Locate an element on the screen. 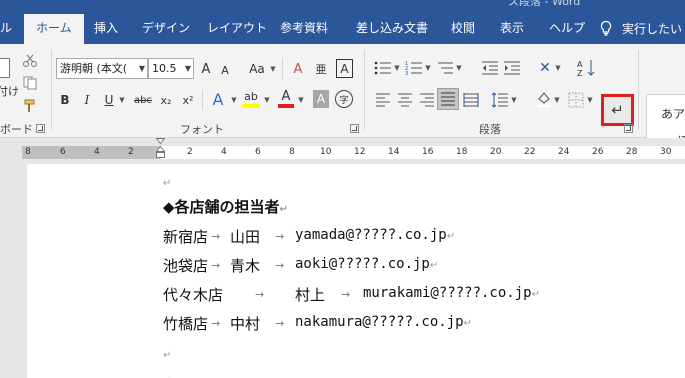 Image resolution: width=685 pixels, height=378 pixels. text-effects-button: A is located at coordinates (218, 99).